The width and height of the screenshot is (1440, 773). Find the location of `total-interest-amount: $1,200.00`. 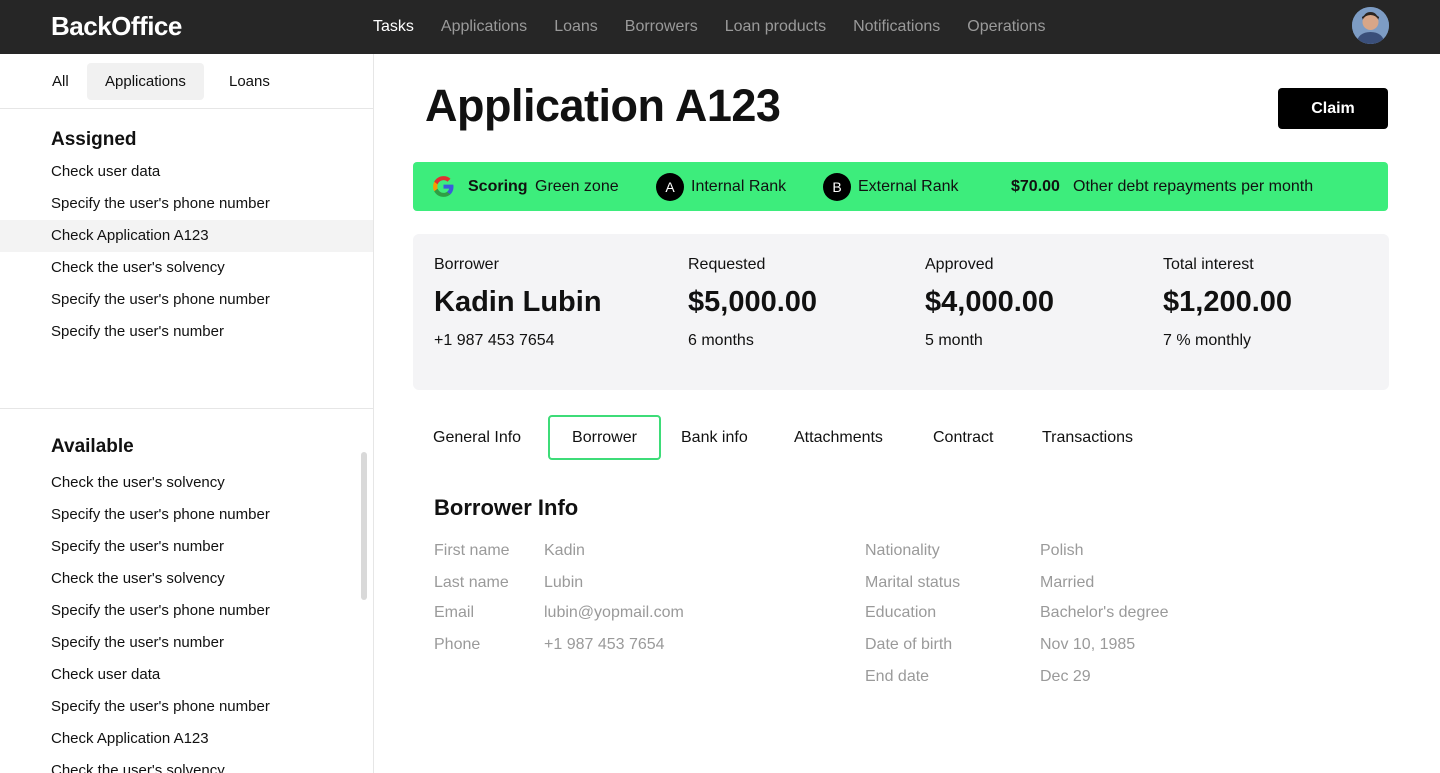

total-interest-amount: $1,200.00 is located at coordinates (1228, 302).